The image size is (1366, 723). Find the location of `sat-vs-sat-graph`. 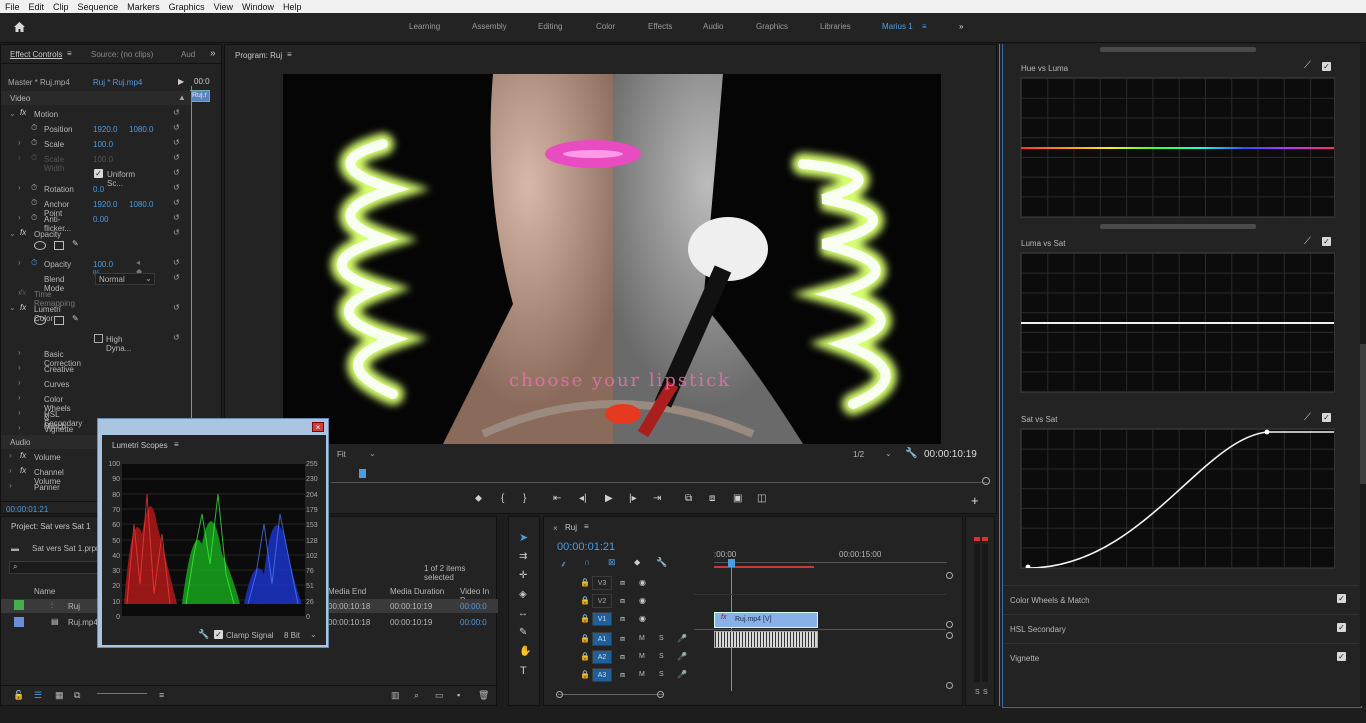

sat-vs-sat-graph is located at coordinates (1177, 498).